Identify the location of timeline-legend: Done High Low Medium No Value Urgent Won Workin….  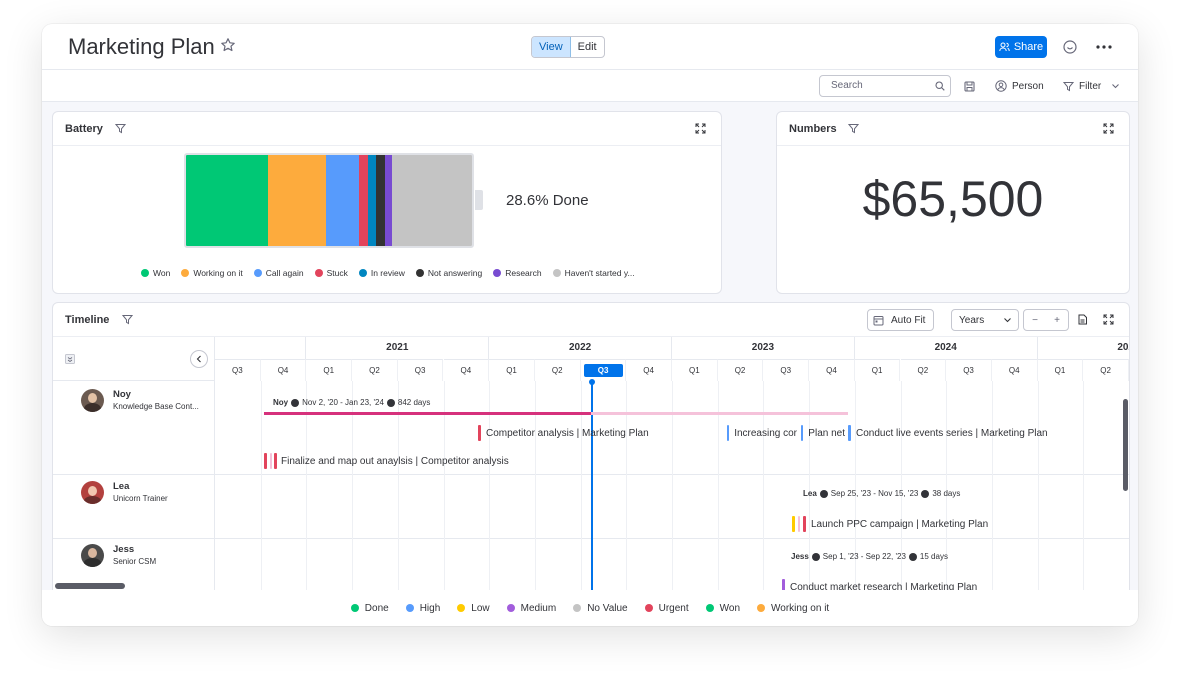
(590, 608).